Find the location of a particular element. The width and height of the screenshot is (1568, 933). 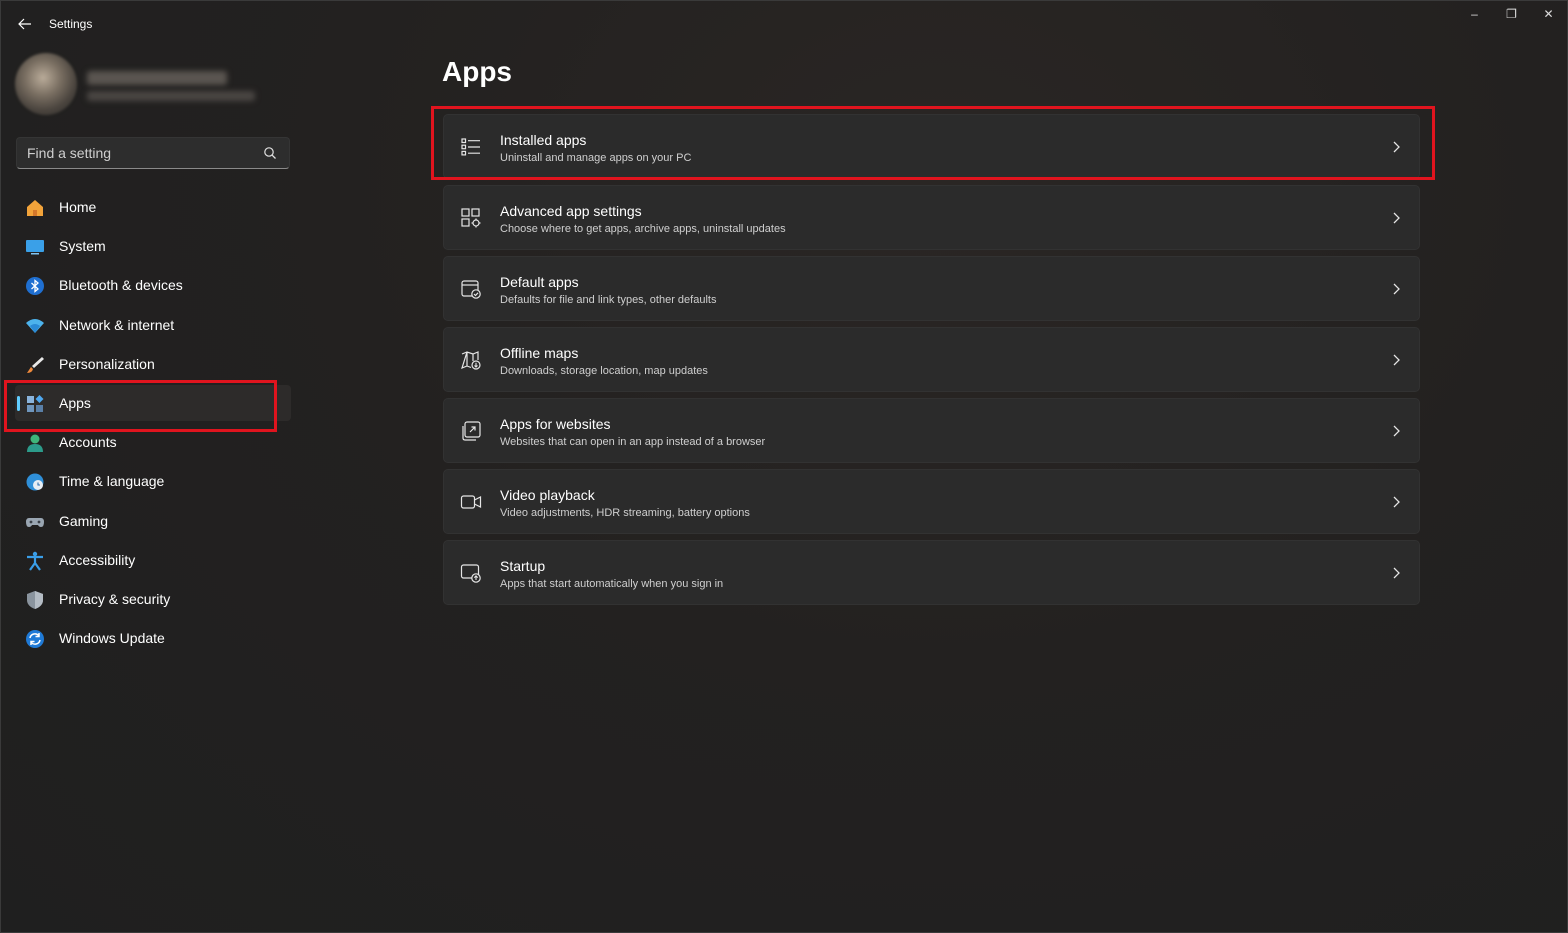

brush-icon is located at coordinates (35, 364).